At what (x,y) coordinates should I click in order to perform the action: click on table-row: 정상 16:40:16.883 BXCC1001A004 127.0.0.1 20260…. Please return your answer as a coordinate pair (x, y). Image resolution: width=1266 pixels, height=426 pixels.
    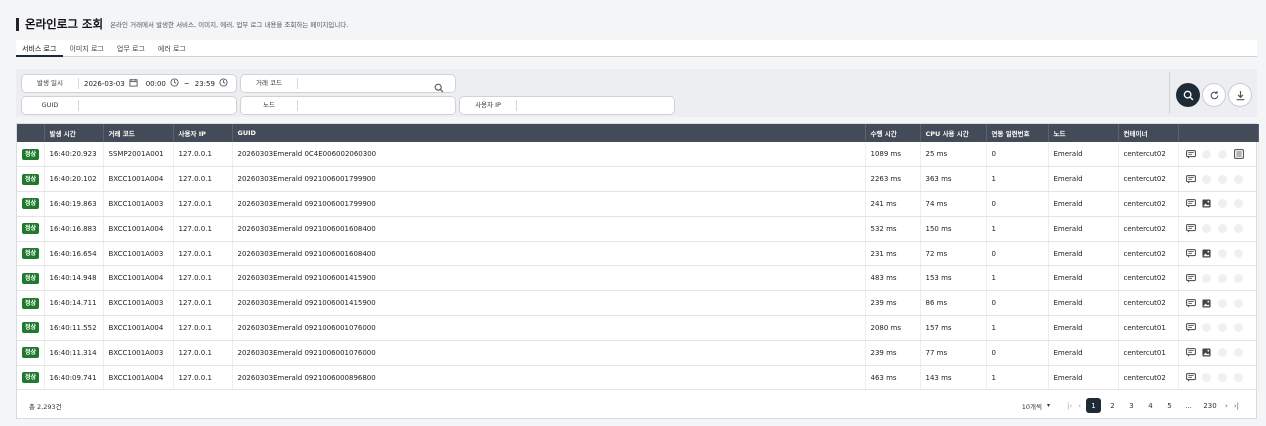
    Looking at the image, I should click on (638, 229).